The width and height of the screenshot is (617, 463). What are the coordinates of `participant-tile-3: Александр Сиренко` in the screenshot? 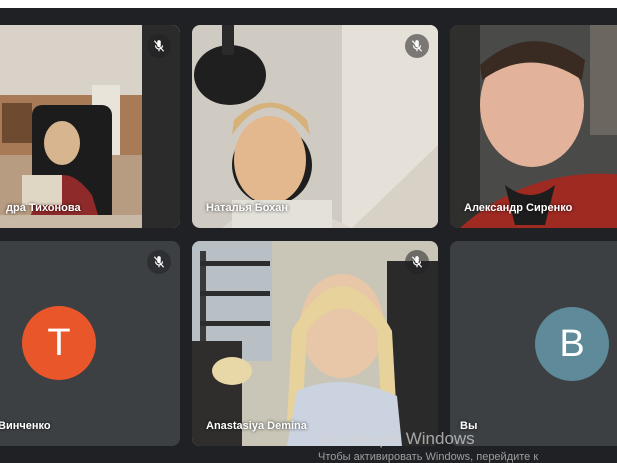 It's located at (533, 126).